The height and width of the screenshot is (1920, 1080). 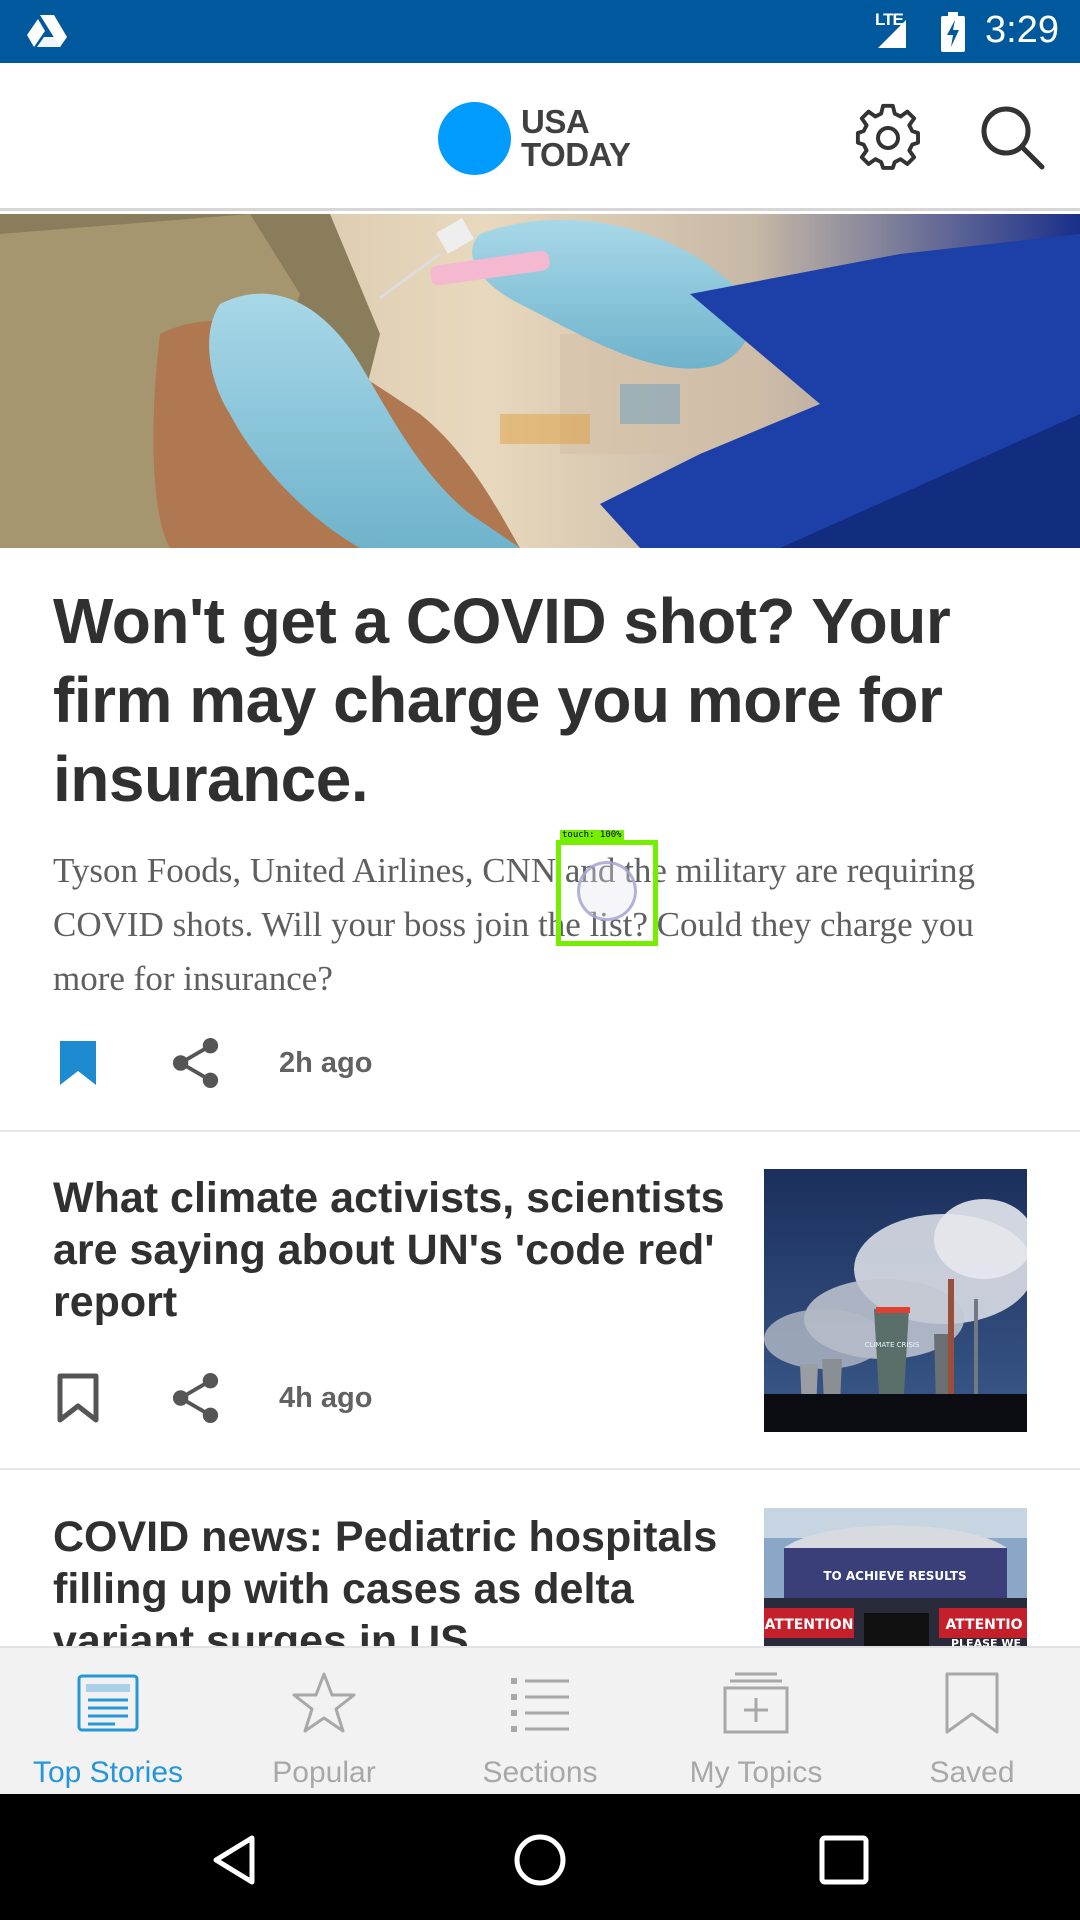 I want to click on newspaper-icon, so click(x=108, y=1703).